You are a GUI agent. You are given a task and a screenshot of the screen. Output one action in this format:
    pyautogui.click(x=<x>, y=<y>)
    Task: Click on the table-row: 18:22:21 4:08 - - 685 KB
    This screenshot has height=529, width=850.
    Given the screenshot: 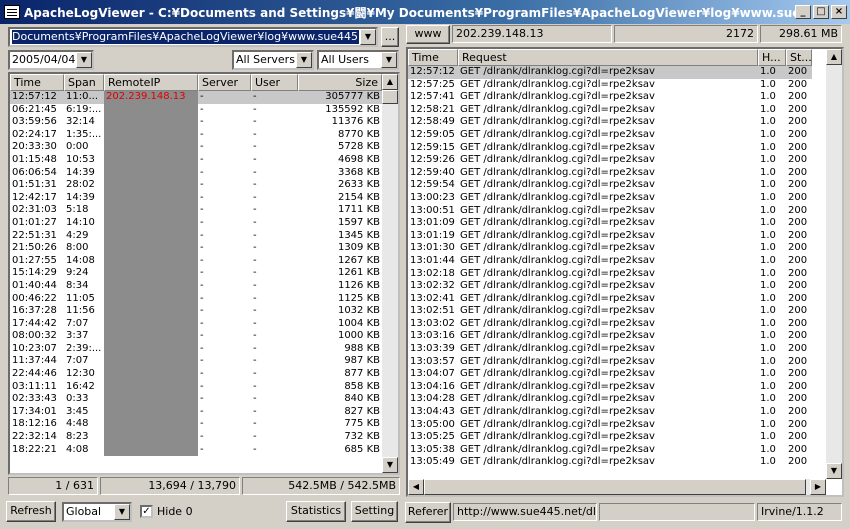 What is the action you would take?
    pyautogui.click(x=196, y=450)
    